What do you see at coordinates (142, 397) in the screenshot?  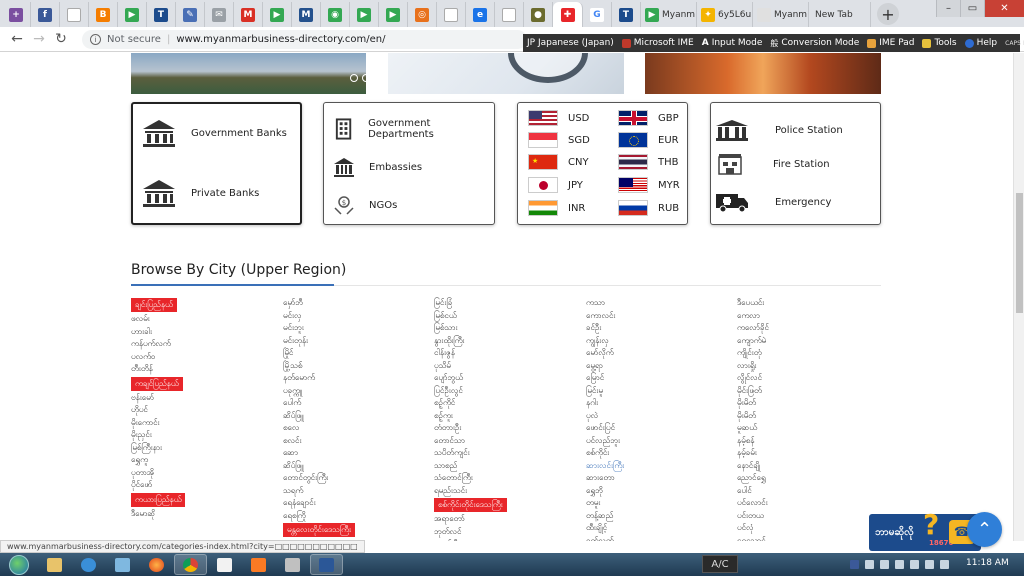 I see `city-link: ဗန်းမော်` at bounding box center [142, 397].